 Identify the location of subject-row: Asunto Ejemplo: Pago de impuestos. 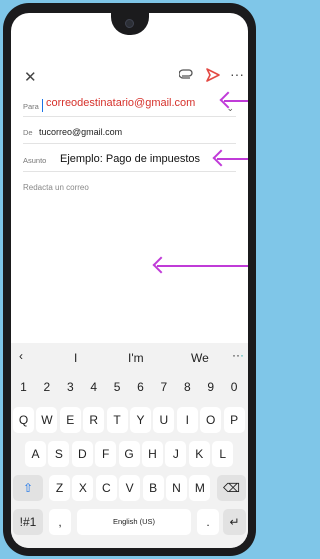
(129, 159).